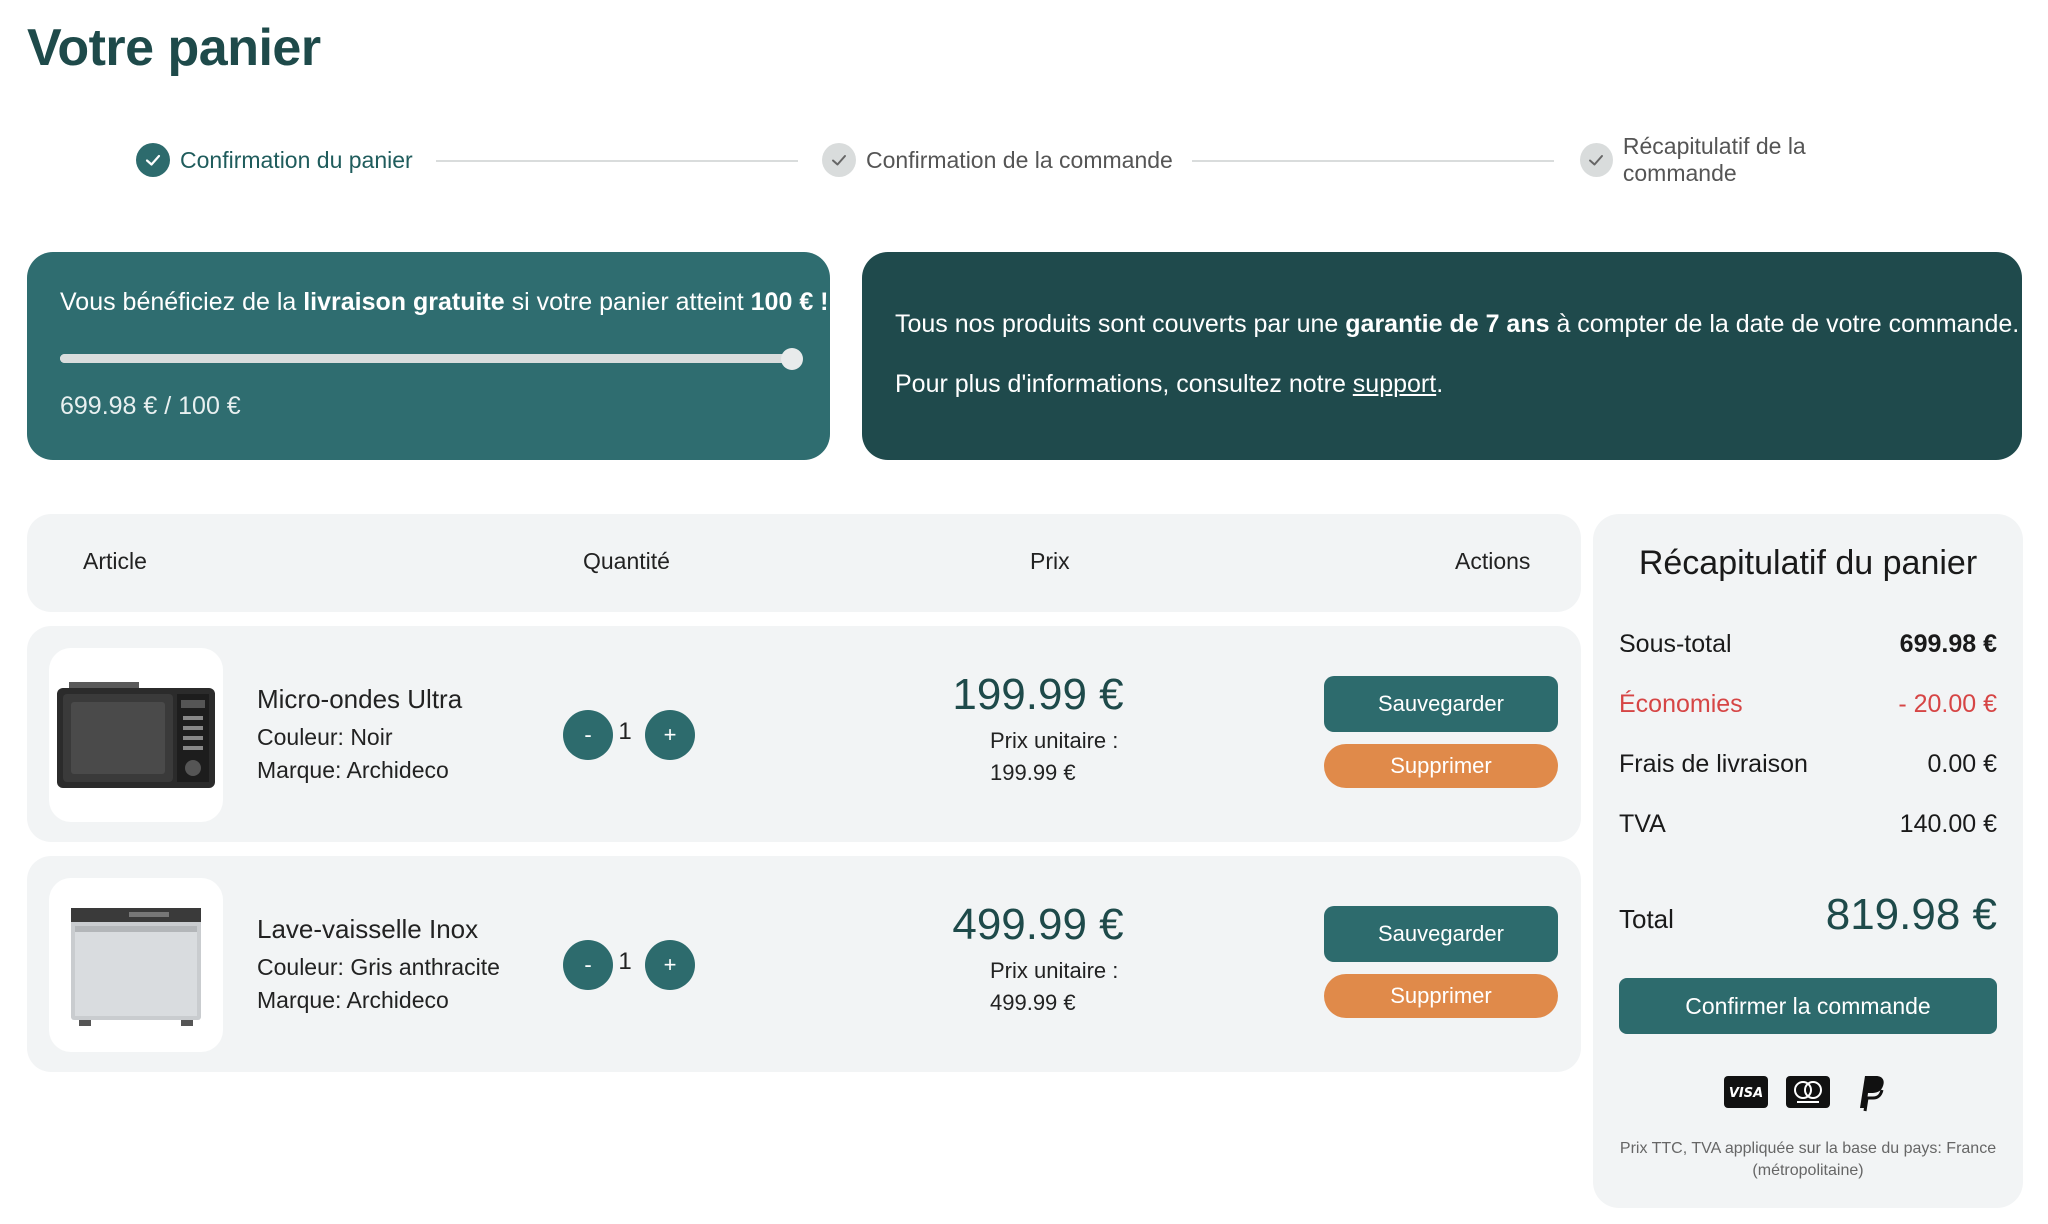  What do you see at coordinates (1050, 561) in the screenshot?
I see `header-price: Prix` at bounding box center [1050, 561].